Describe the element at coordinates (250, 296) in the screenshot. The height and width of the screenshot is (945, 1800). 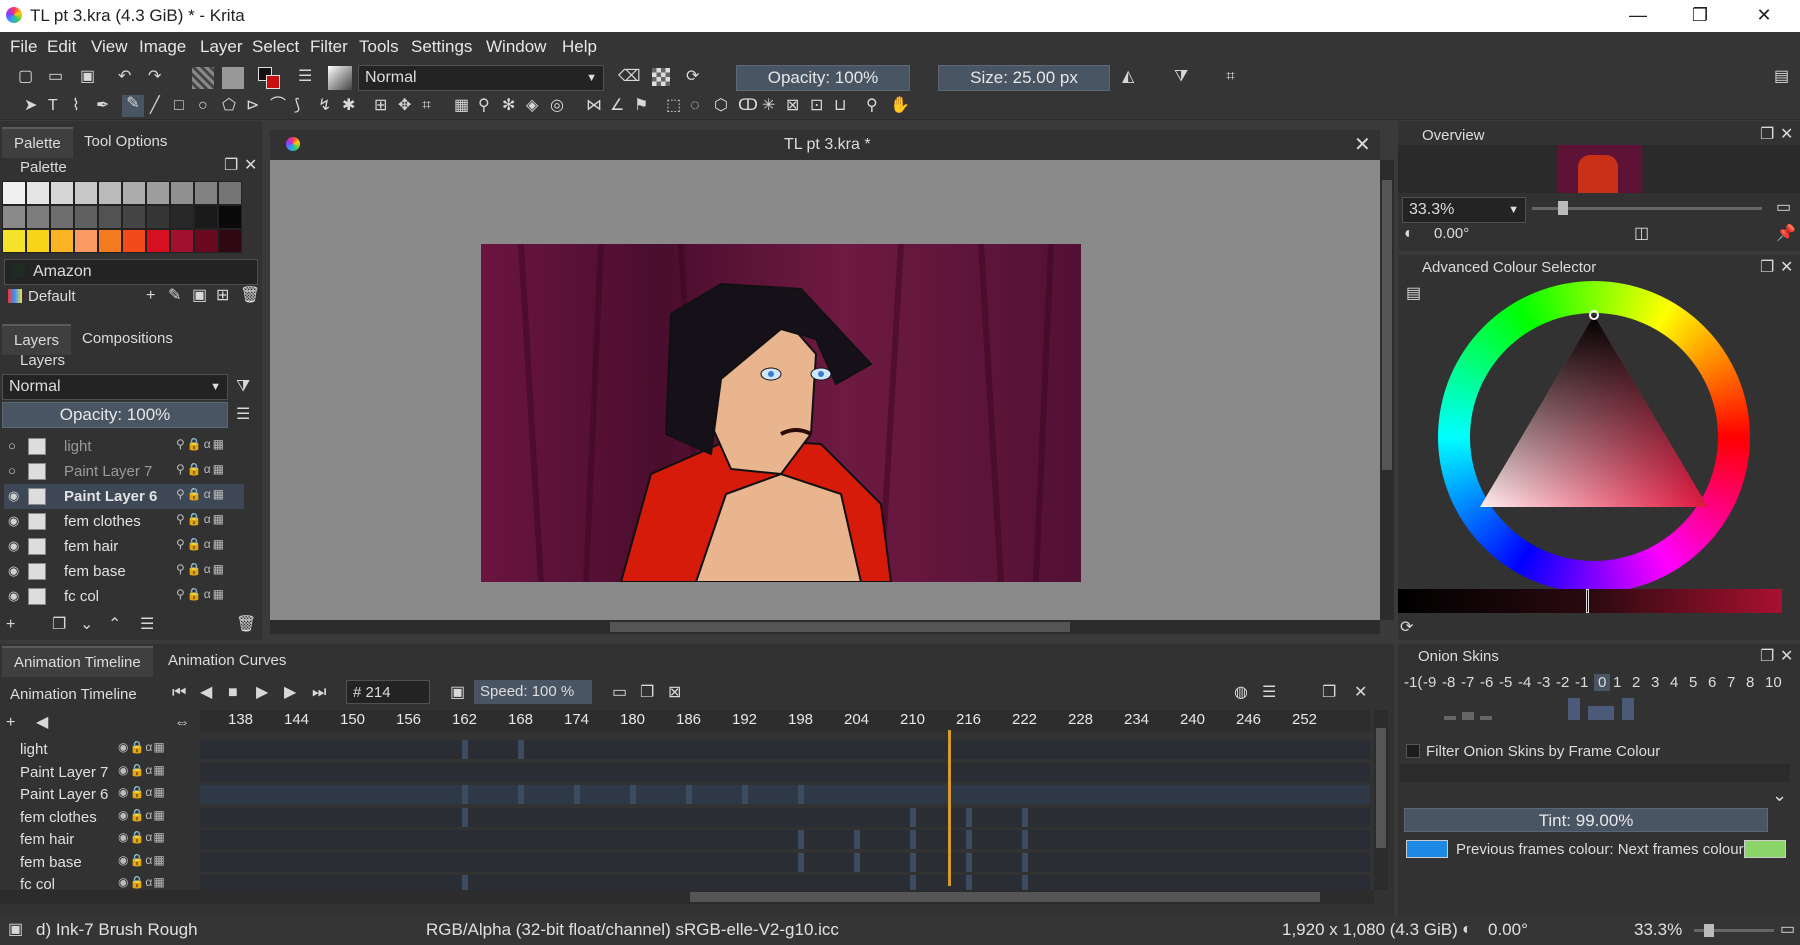
I see `delete-swatch-icon: 🗑` at that location.